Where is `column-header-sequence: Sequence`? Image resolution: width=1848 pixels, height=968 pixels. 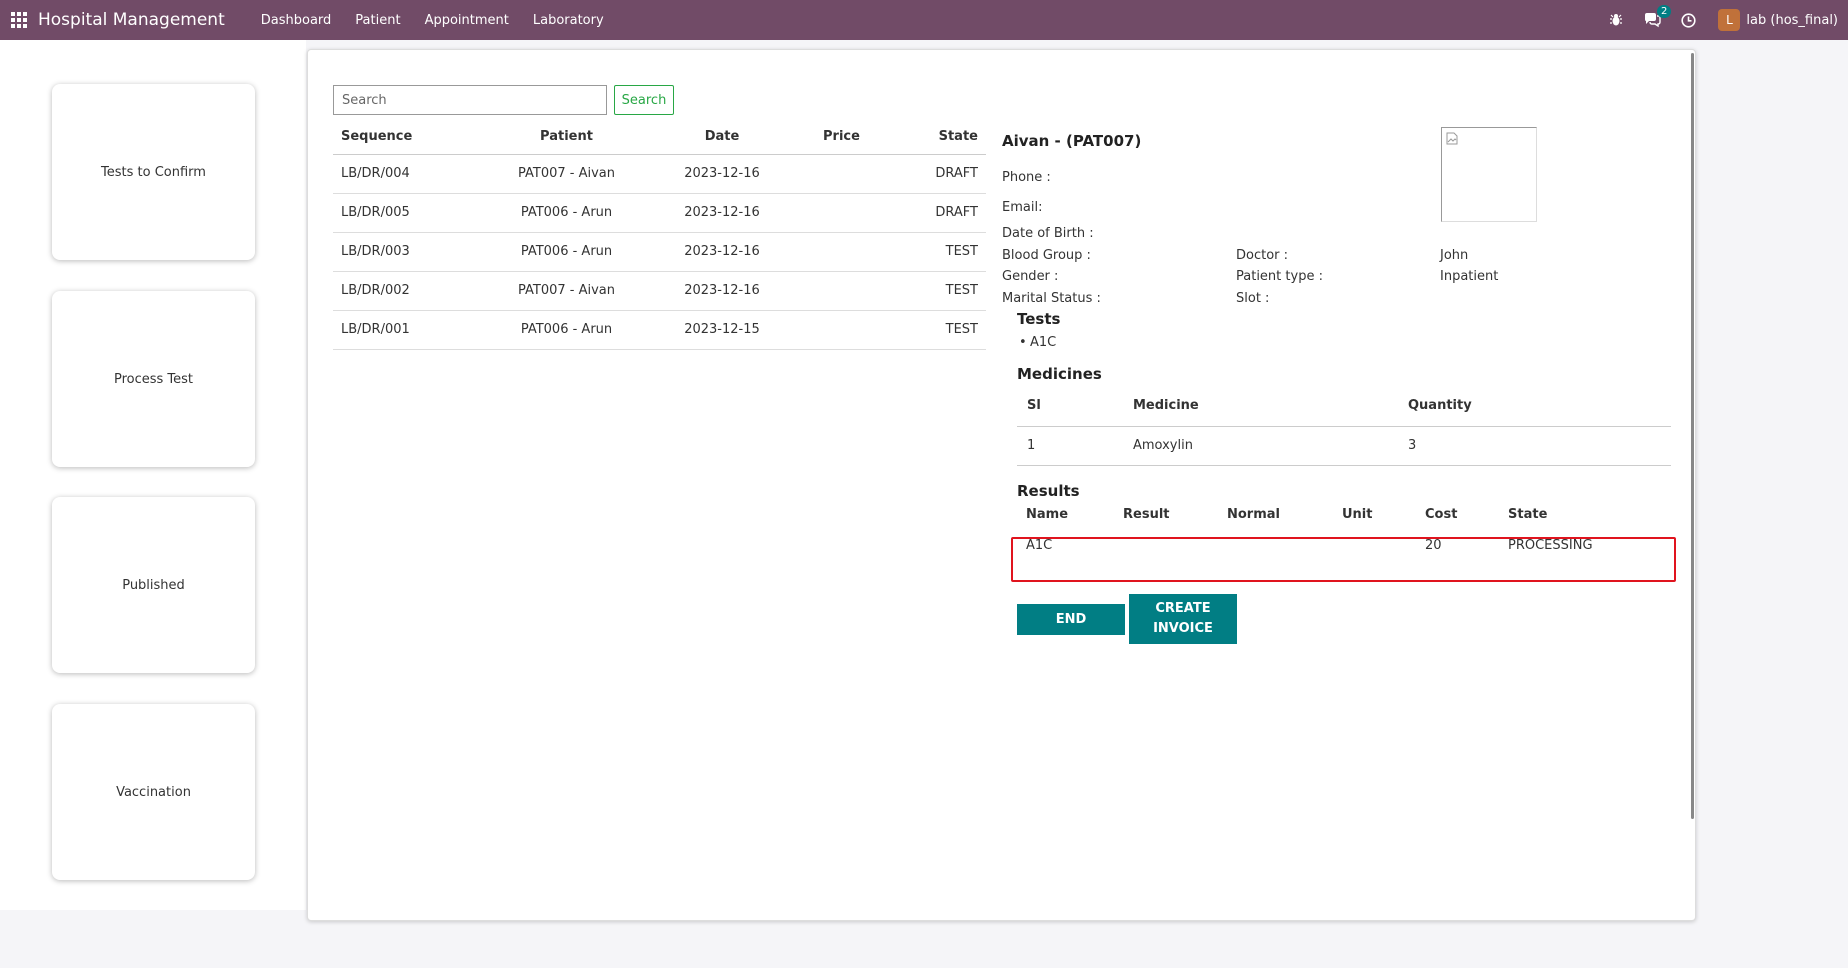 column-header-sequence: Sequence is located at coordinates (408, 137).